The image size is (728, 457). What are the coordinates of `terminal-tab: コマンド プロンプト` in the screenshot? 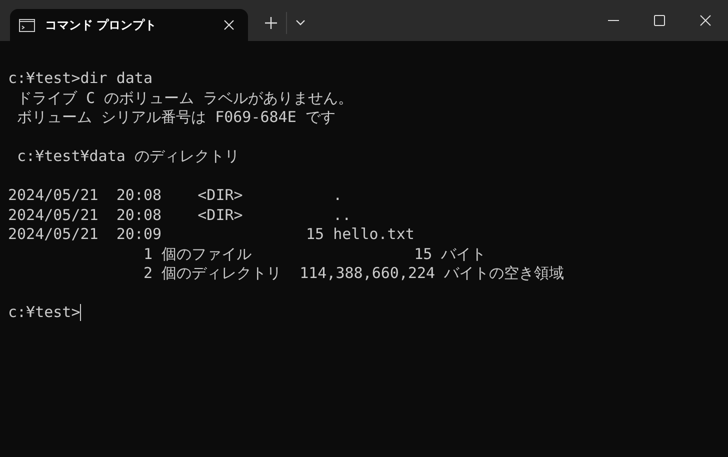 It's located at (129, 25).